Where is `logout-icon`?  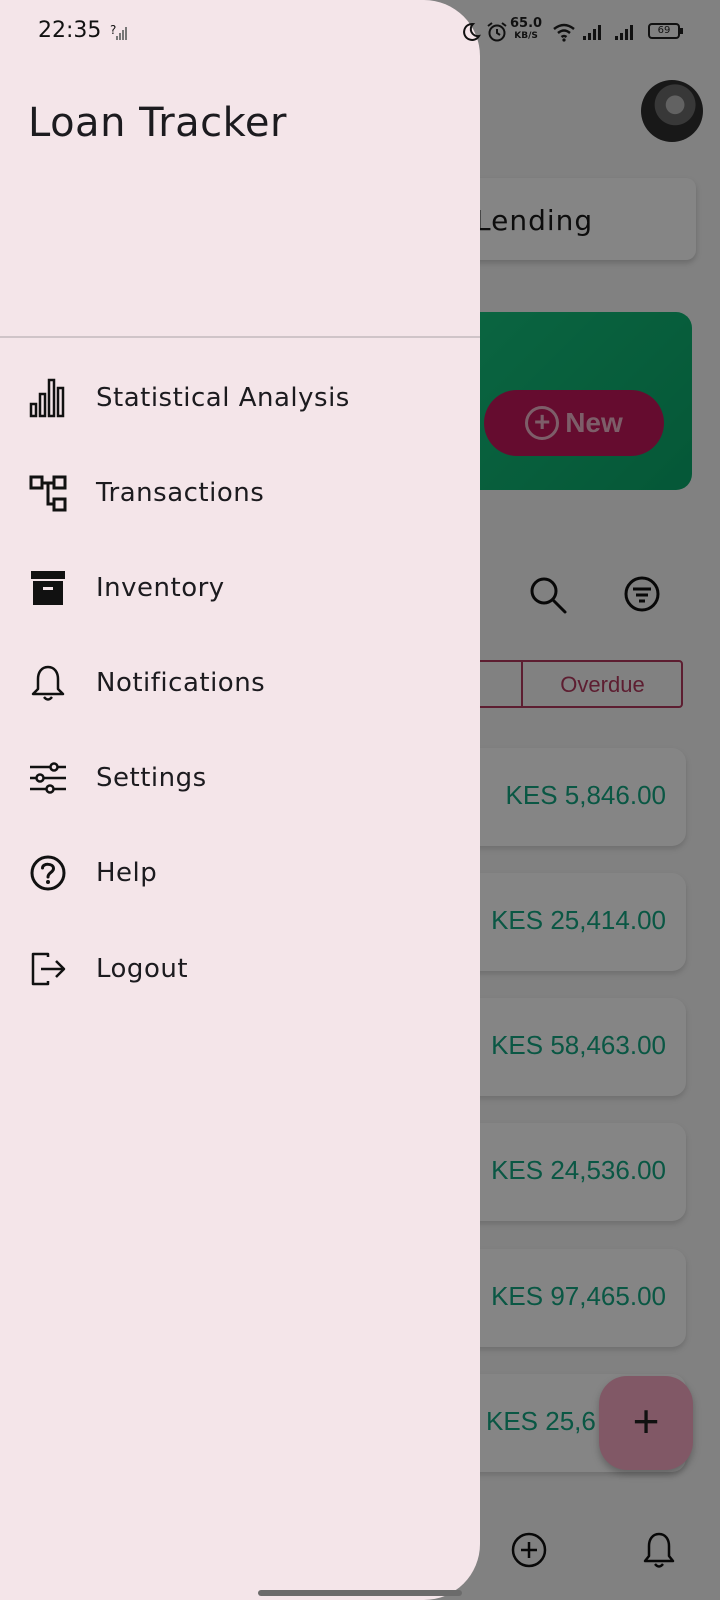 logout-icon is located at coordinates (48, 969).